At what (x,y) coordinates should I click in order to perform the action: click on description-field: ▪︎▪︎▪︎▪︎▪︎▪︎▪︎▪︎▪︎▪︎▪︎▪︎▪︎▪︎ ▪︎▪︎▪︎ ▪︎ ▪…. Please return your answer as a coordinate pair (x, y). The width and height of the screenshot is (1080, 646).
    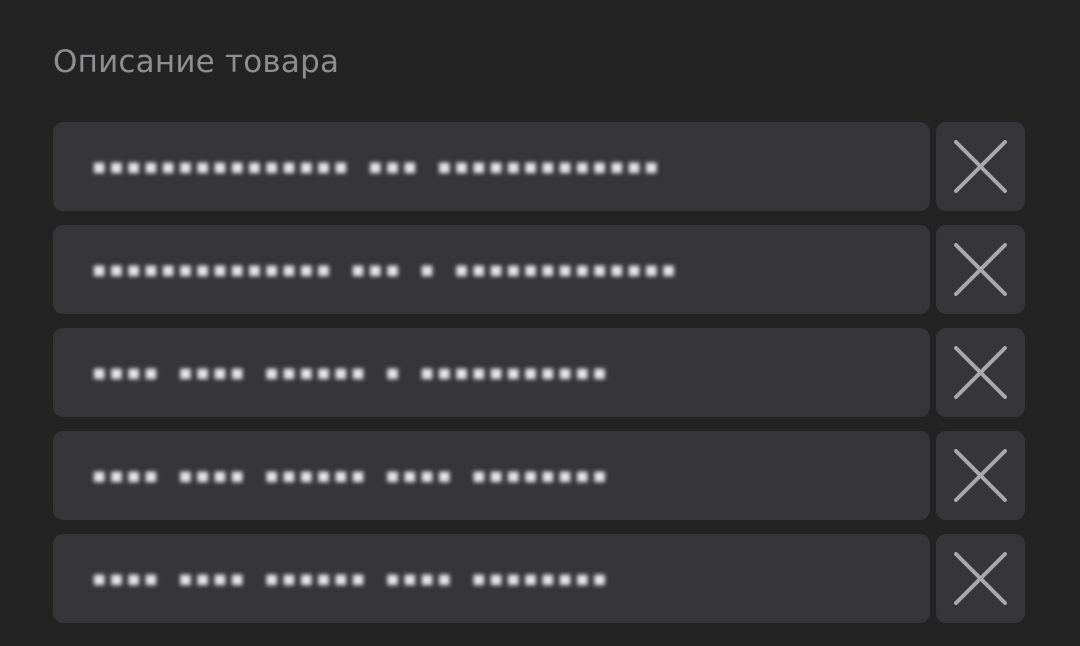
    Looking at the image, I should click on (491, 269).